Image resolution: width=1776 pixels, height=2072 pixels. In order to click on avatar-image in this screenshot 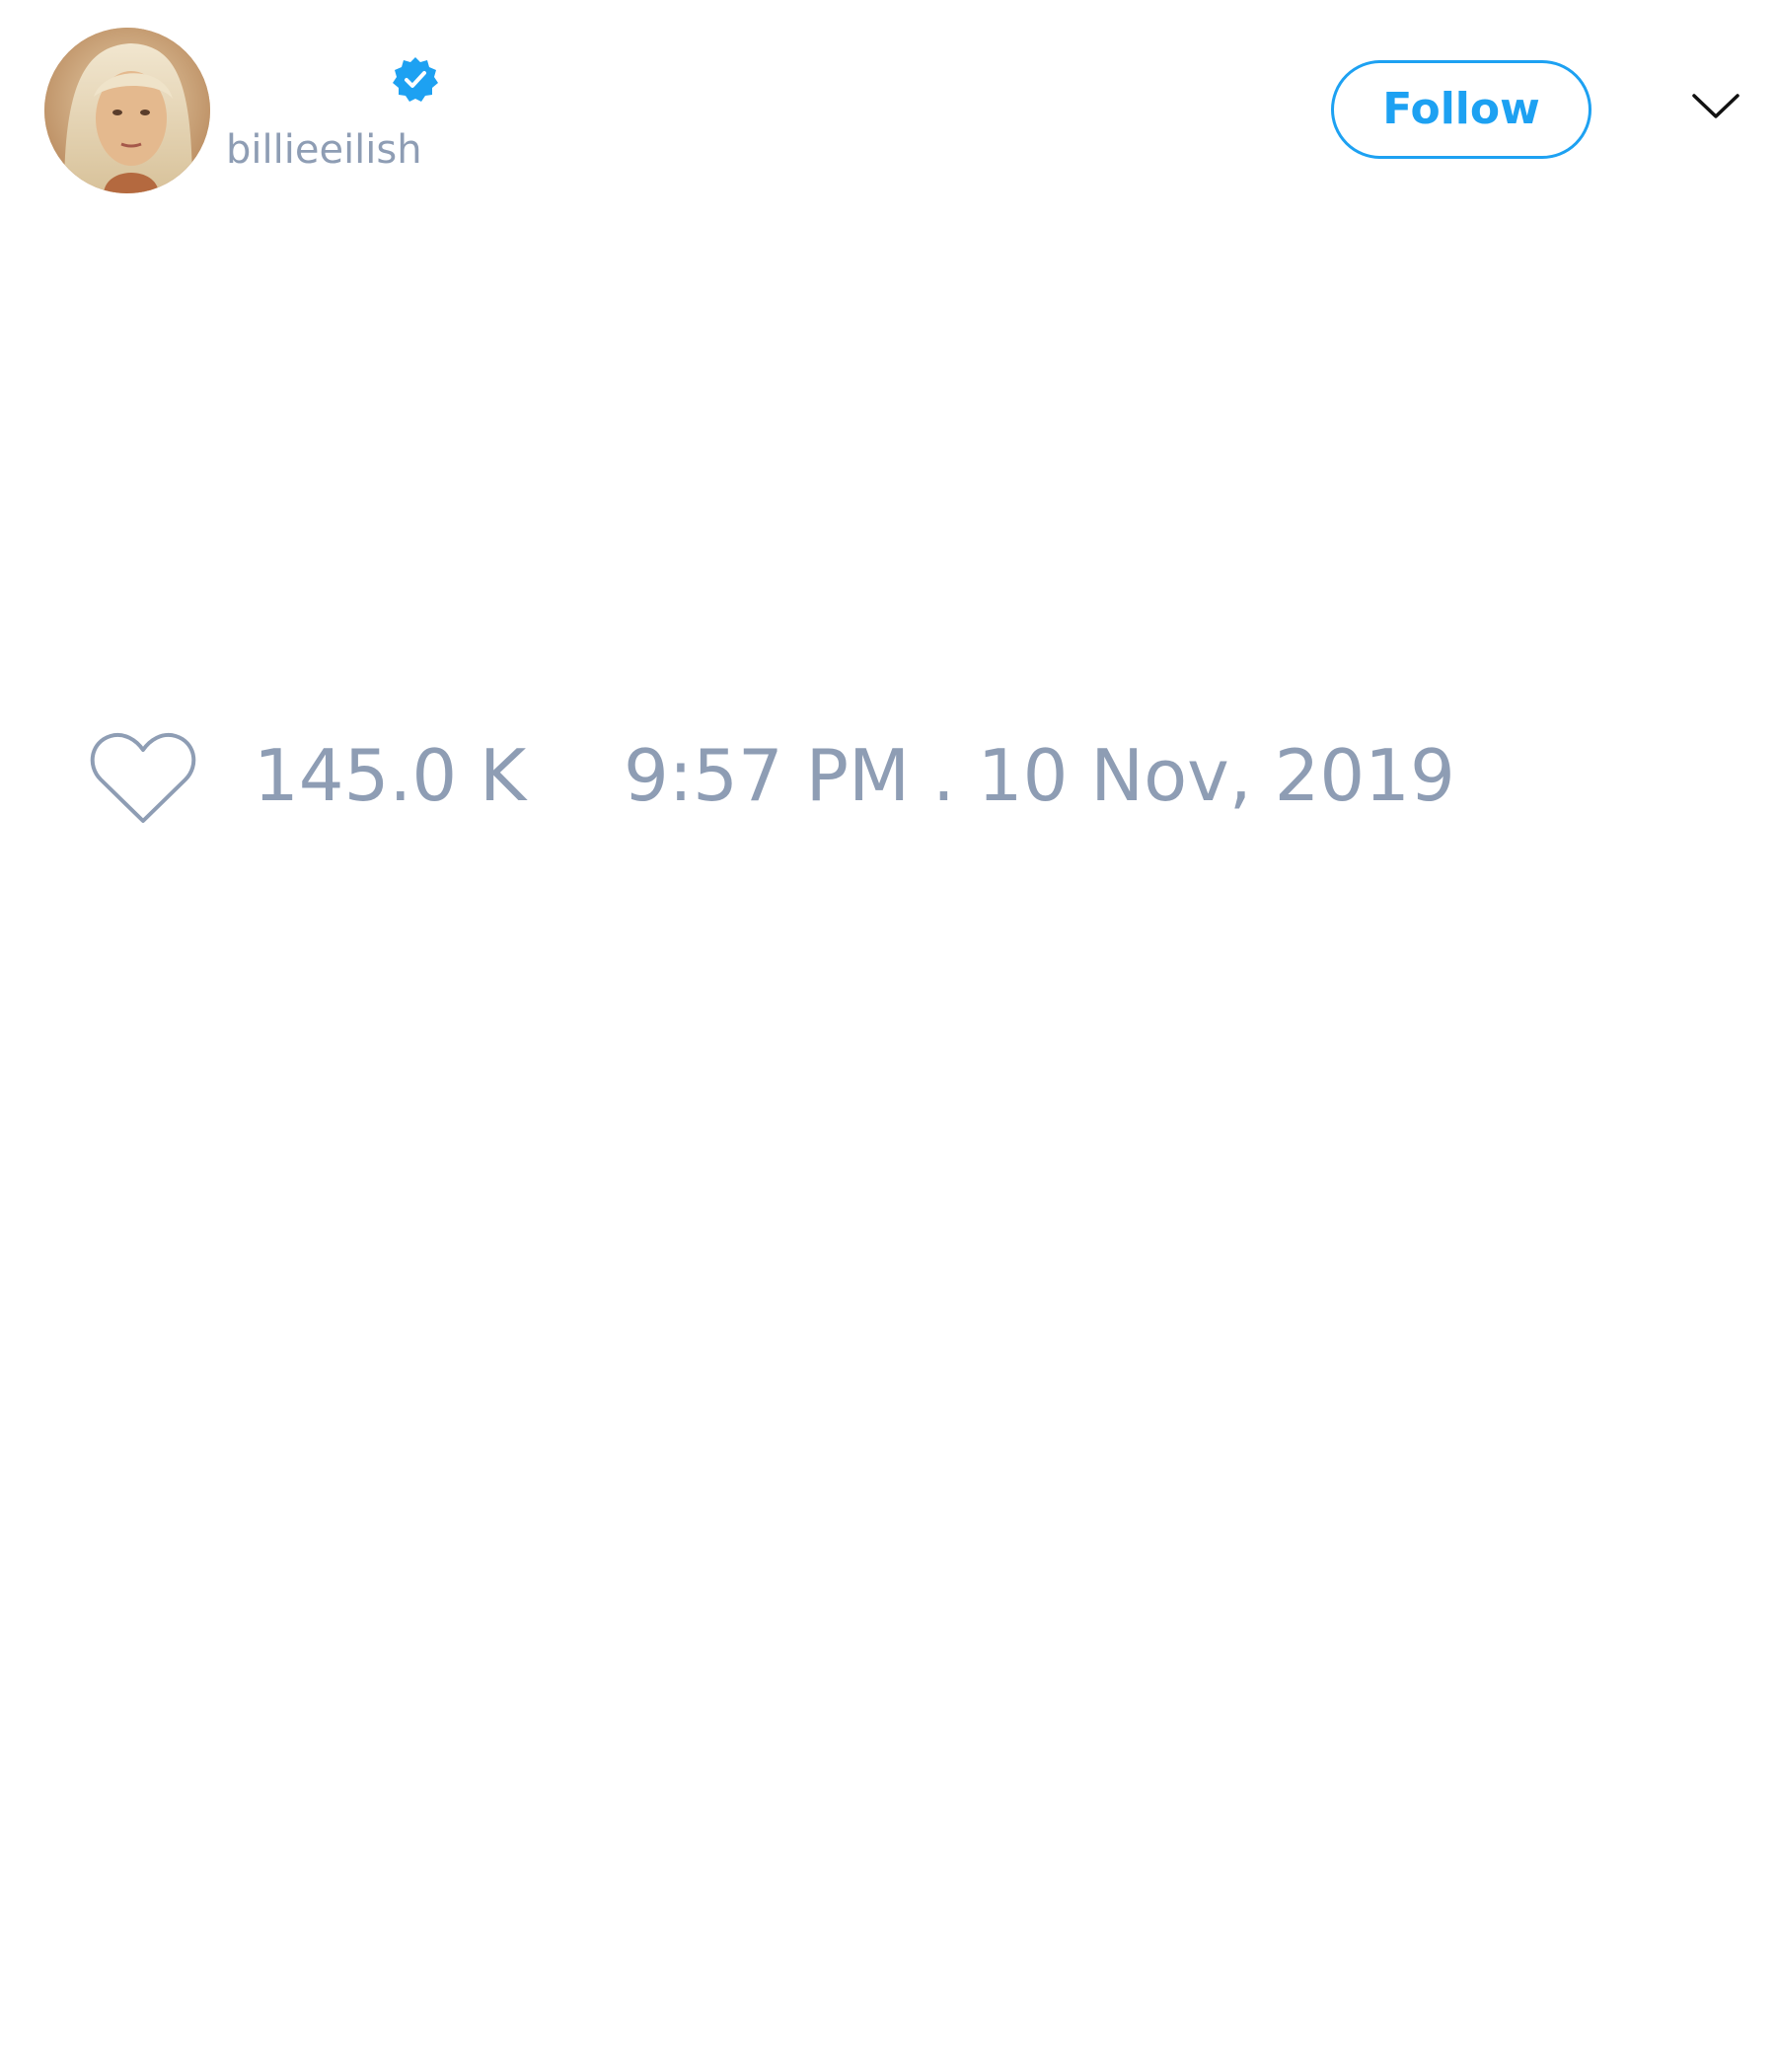, I will do `click(127, 111)`.